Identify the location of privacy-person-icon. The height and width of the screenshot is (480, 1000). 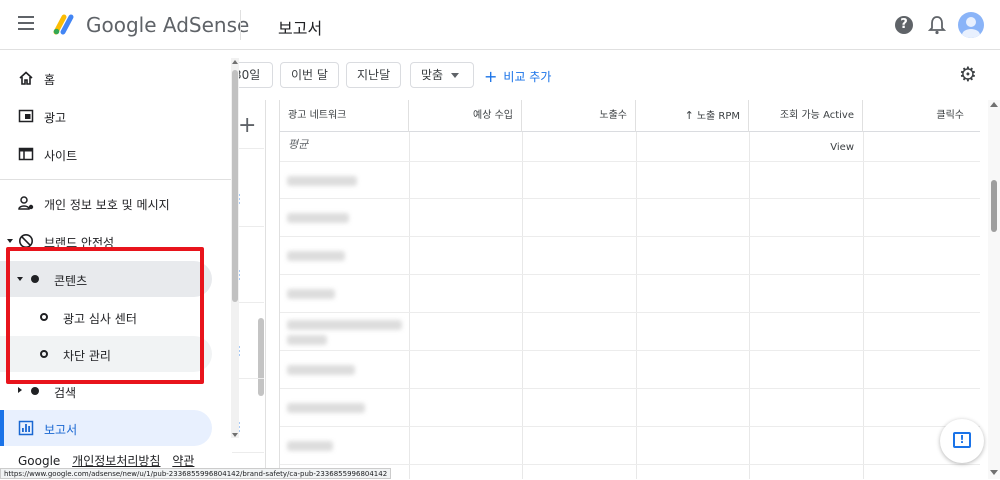
(26, 203).